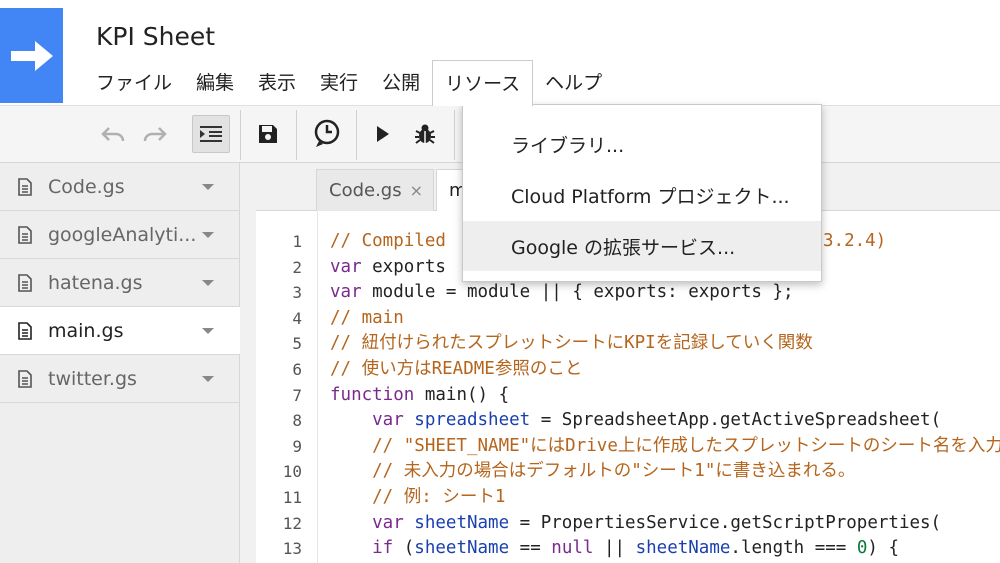  What do you see at coordinates (419, 396) in the screenshot?
I see `code-line-7: function main() {` at bounding box center [419, 396].